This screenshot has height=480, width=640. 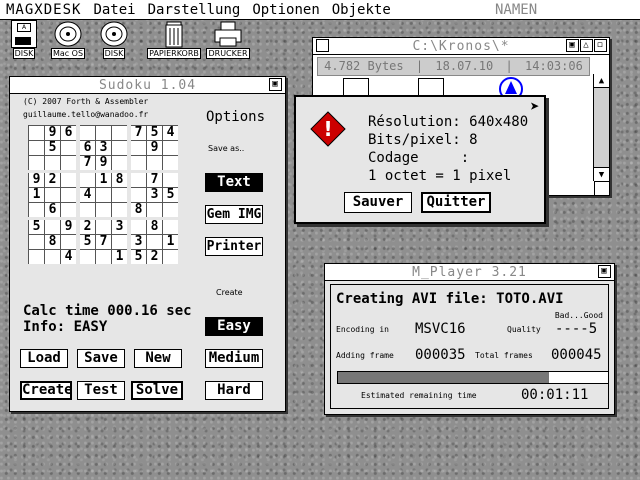 I want to click on mplayer-titlebar: M_Player 3.21 ▣, so click(x=469, y=272).